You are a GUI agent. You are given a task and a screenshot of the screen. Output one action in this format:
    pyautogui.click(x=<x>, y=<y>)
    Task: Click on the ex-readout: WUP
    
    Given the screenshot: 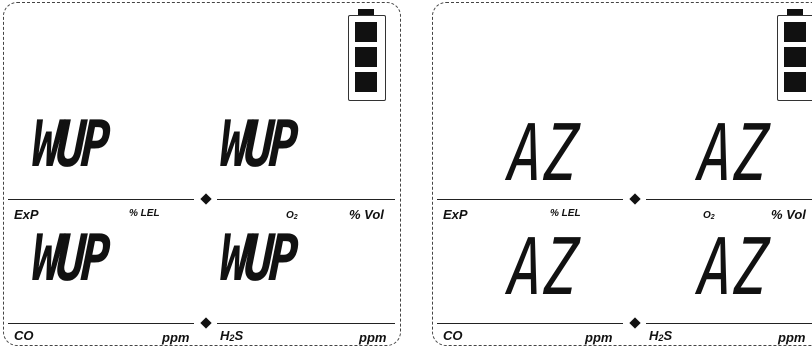 What is the action you would take?
    pyautogui.click(x=69, y=145)
    